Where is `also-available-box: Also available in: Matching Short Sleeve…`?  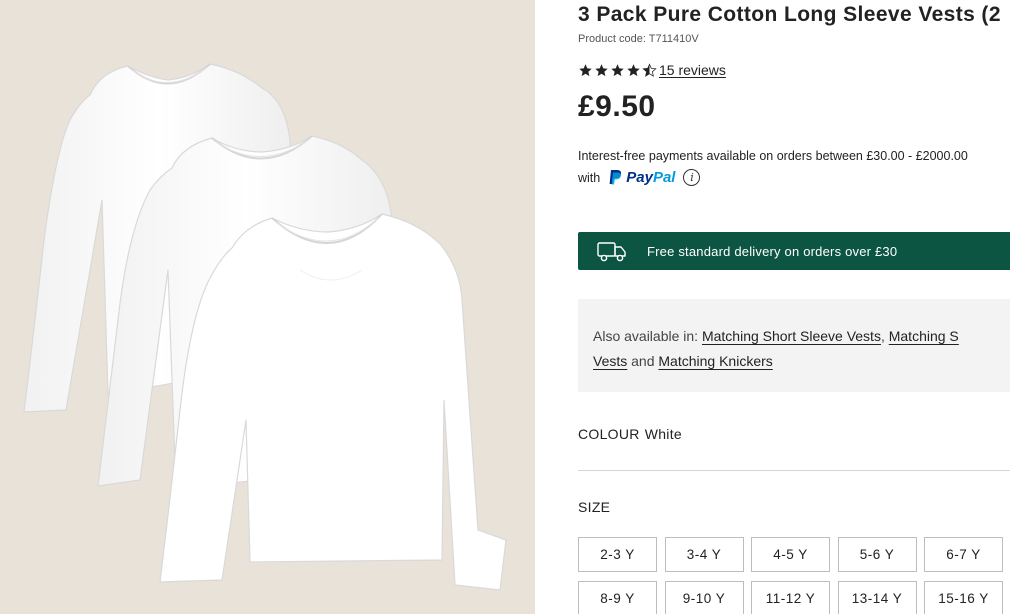
also-available-box: Also available in: Matching Short Sleeve… is located at coordinates (794, 345).